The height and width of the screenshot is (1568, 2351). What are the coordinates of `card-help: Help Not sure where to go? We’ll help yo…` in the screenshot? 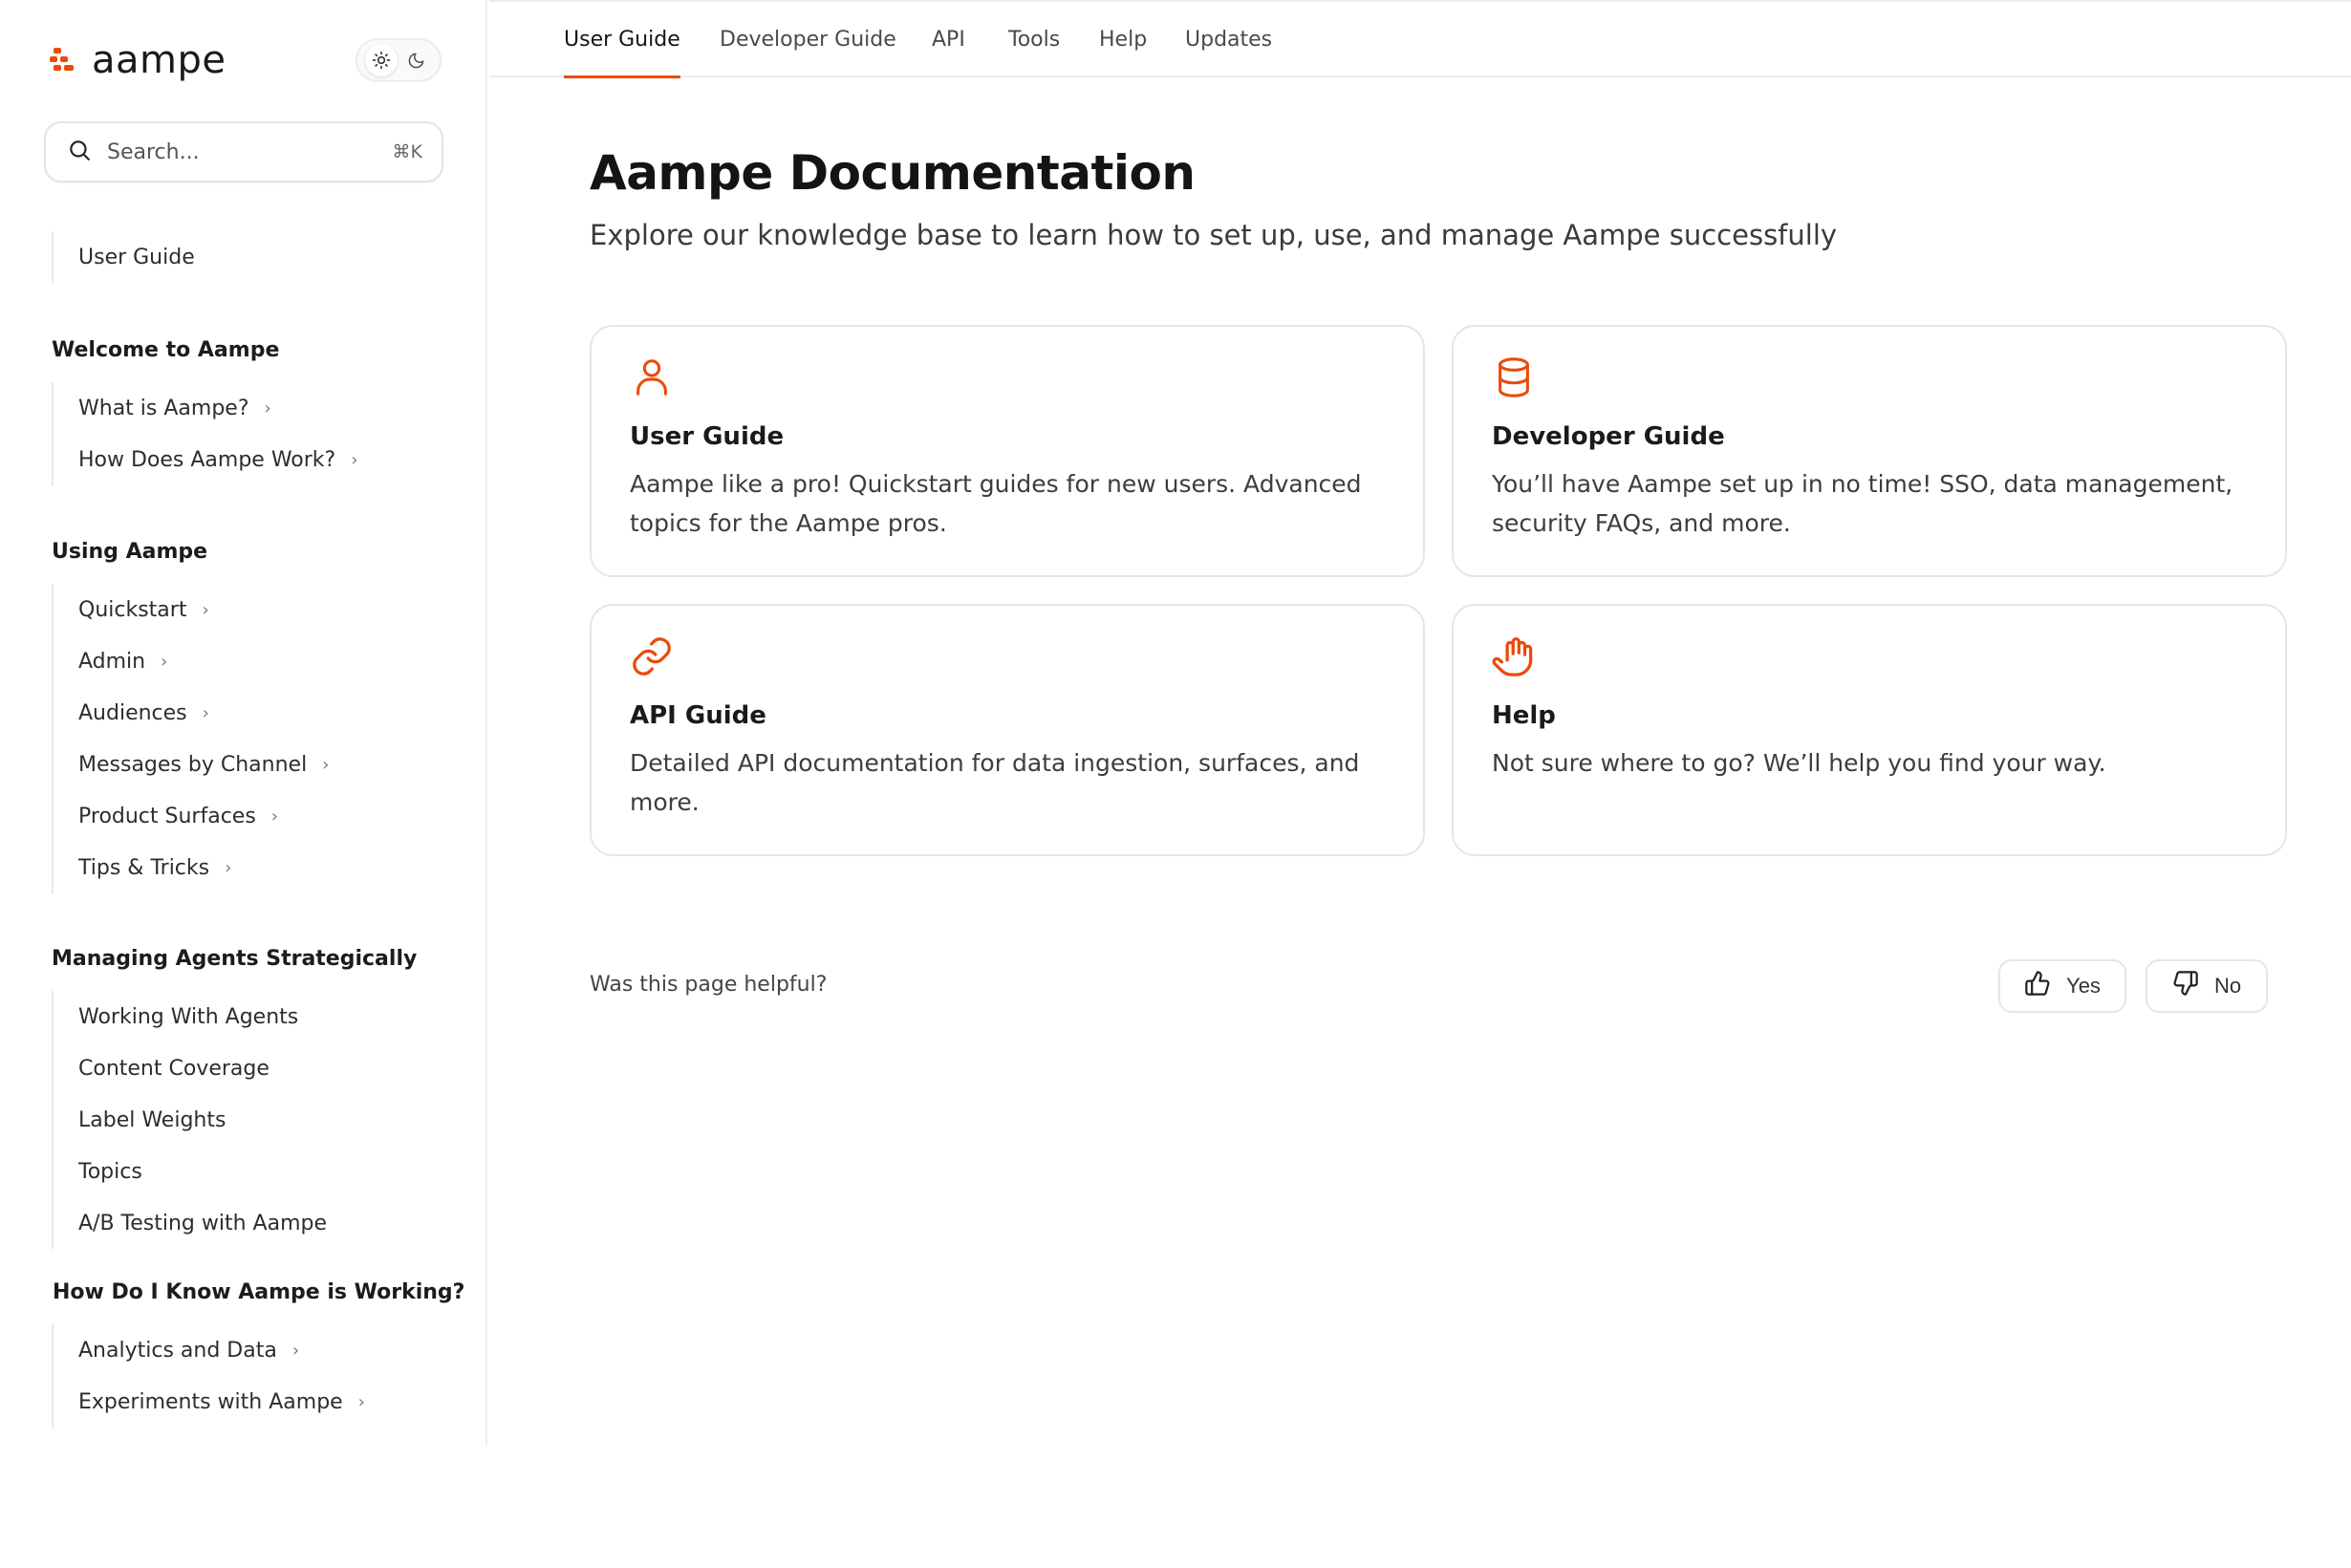 It's located at (1869, 730).